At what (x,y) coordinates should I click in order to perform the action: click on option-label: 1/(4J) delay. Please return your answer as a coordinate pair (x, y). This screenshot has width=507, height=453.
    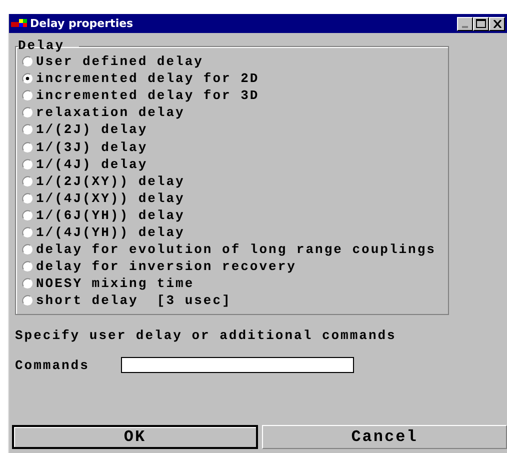
    Looking at the image, I should click on (92, 164).